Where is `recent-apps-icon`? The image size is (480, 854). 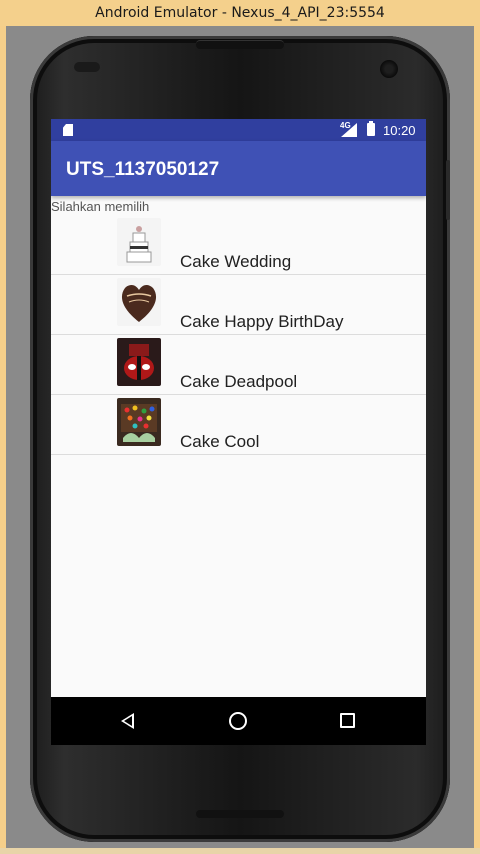
recent-apps-icon is located at coordinates (347, 720).